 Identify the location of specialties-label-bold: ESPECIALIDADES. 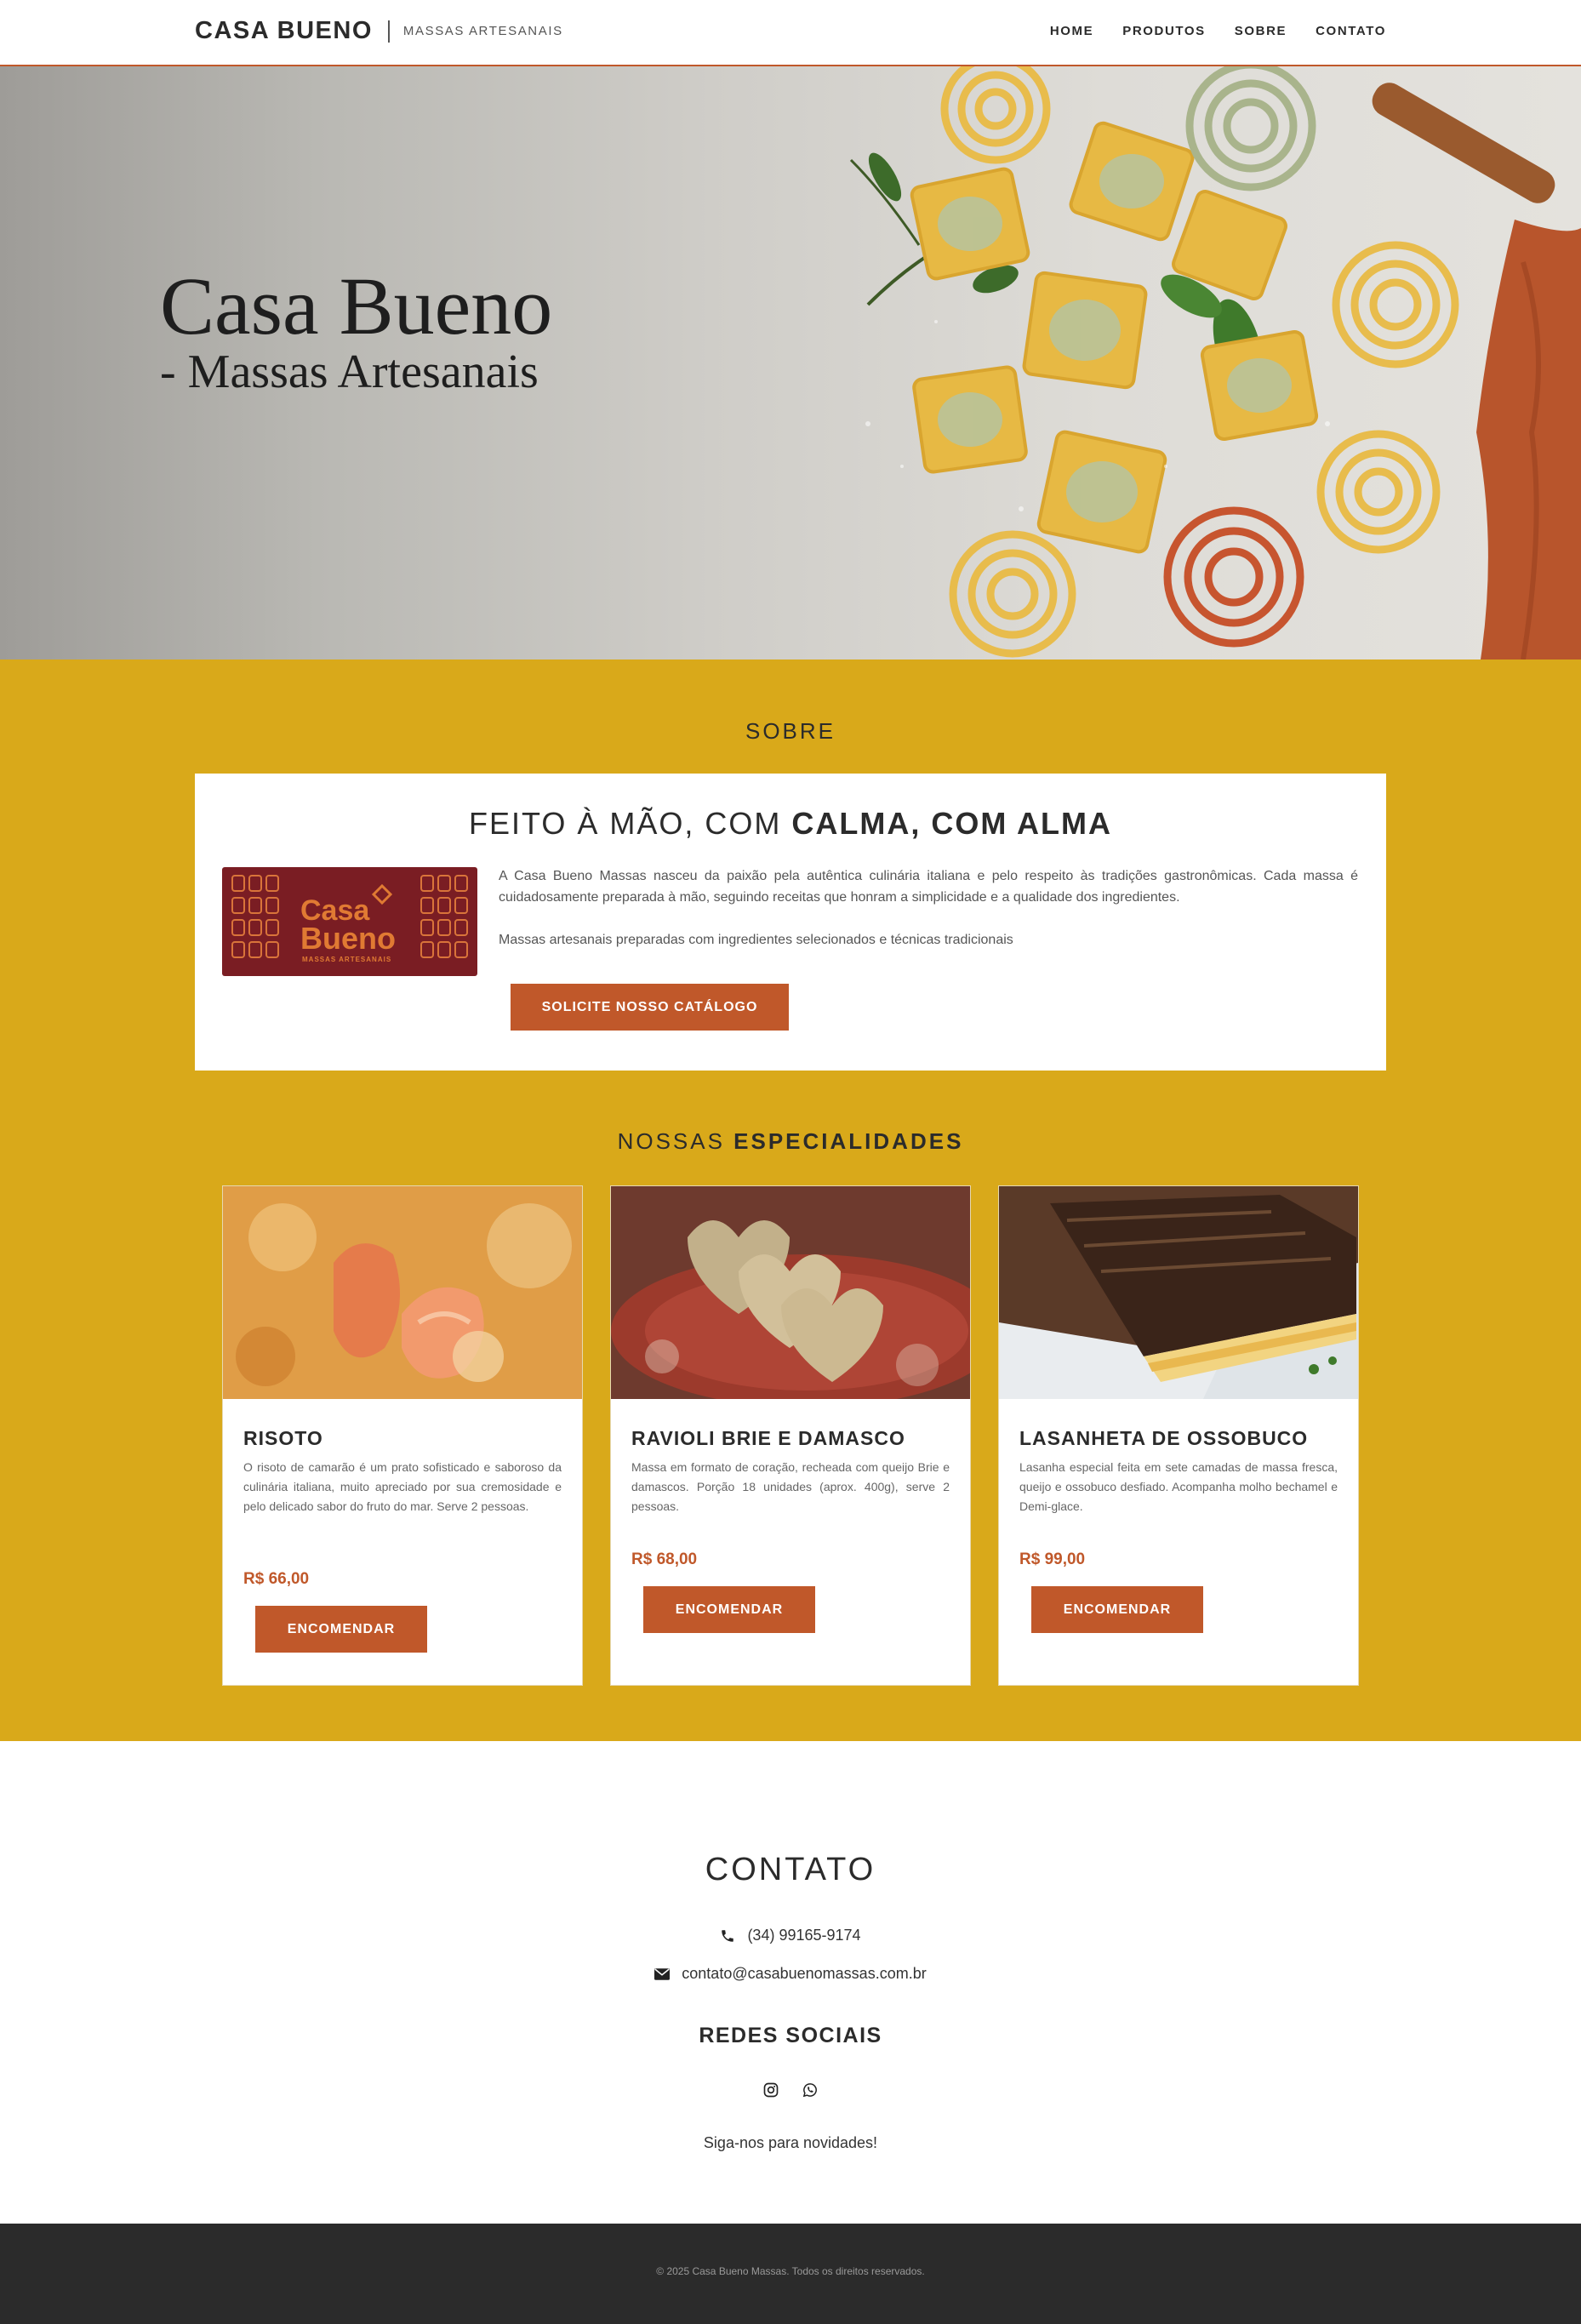
(848, 1141).